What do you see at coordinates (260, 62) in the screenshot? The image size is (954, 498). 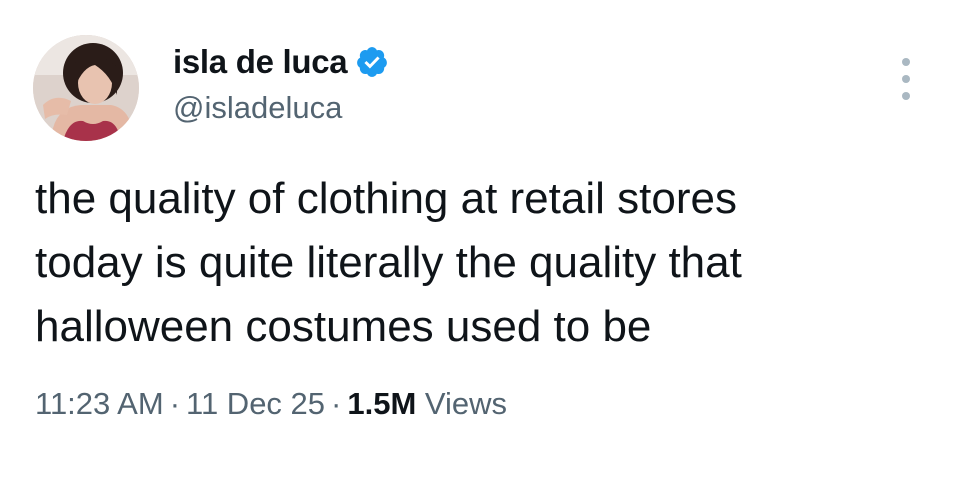 I see `display-name: isla de luca` at bounding box center [260, 62].